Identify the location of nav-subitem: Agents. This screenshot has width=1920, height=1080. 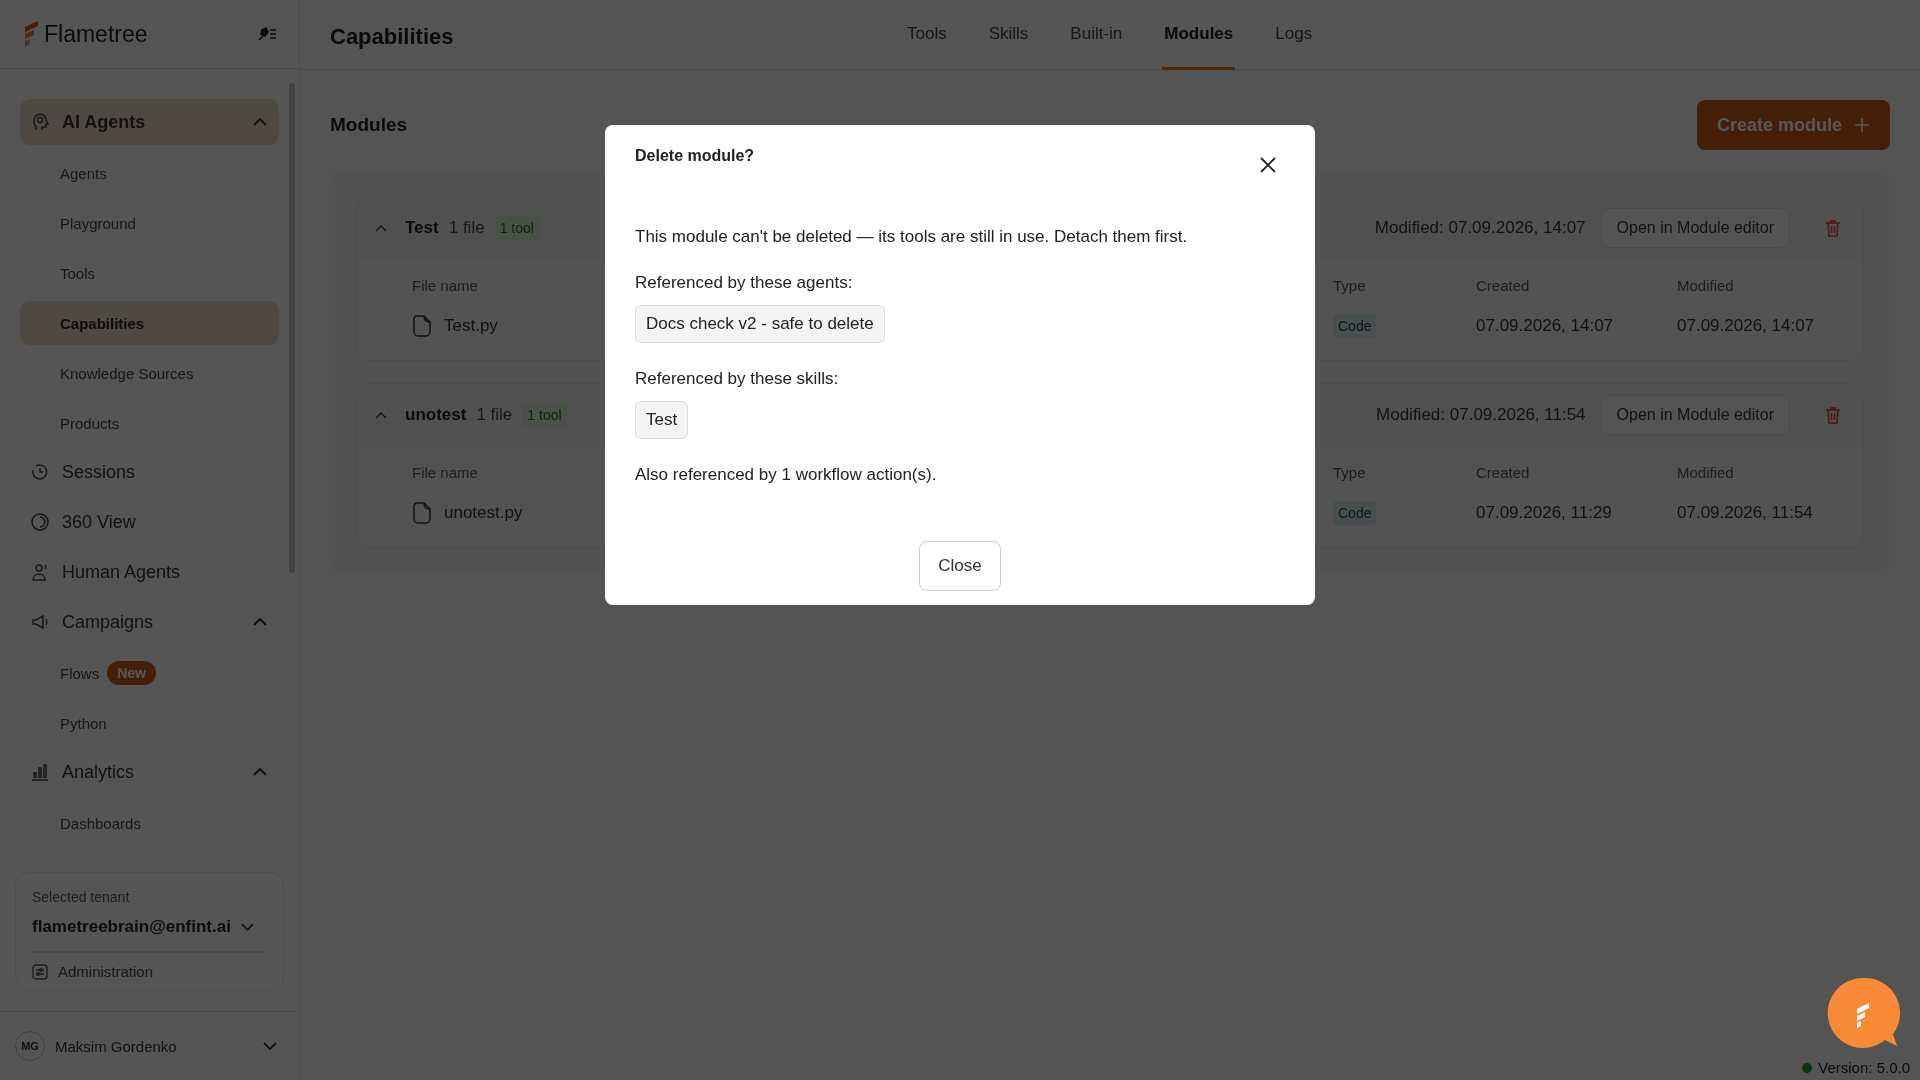
(149, 173).